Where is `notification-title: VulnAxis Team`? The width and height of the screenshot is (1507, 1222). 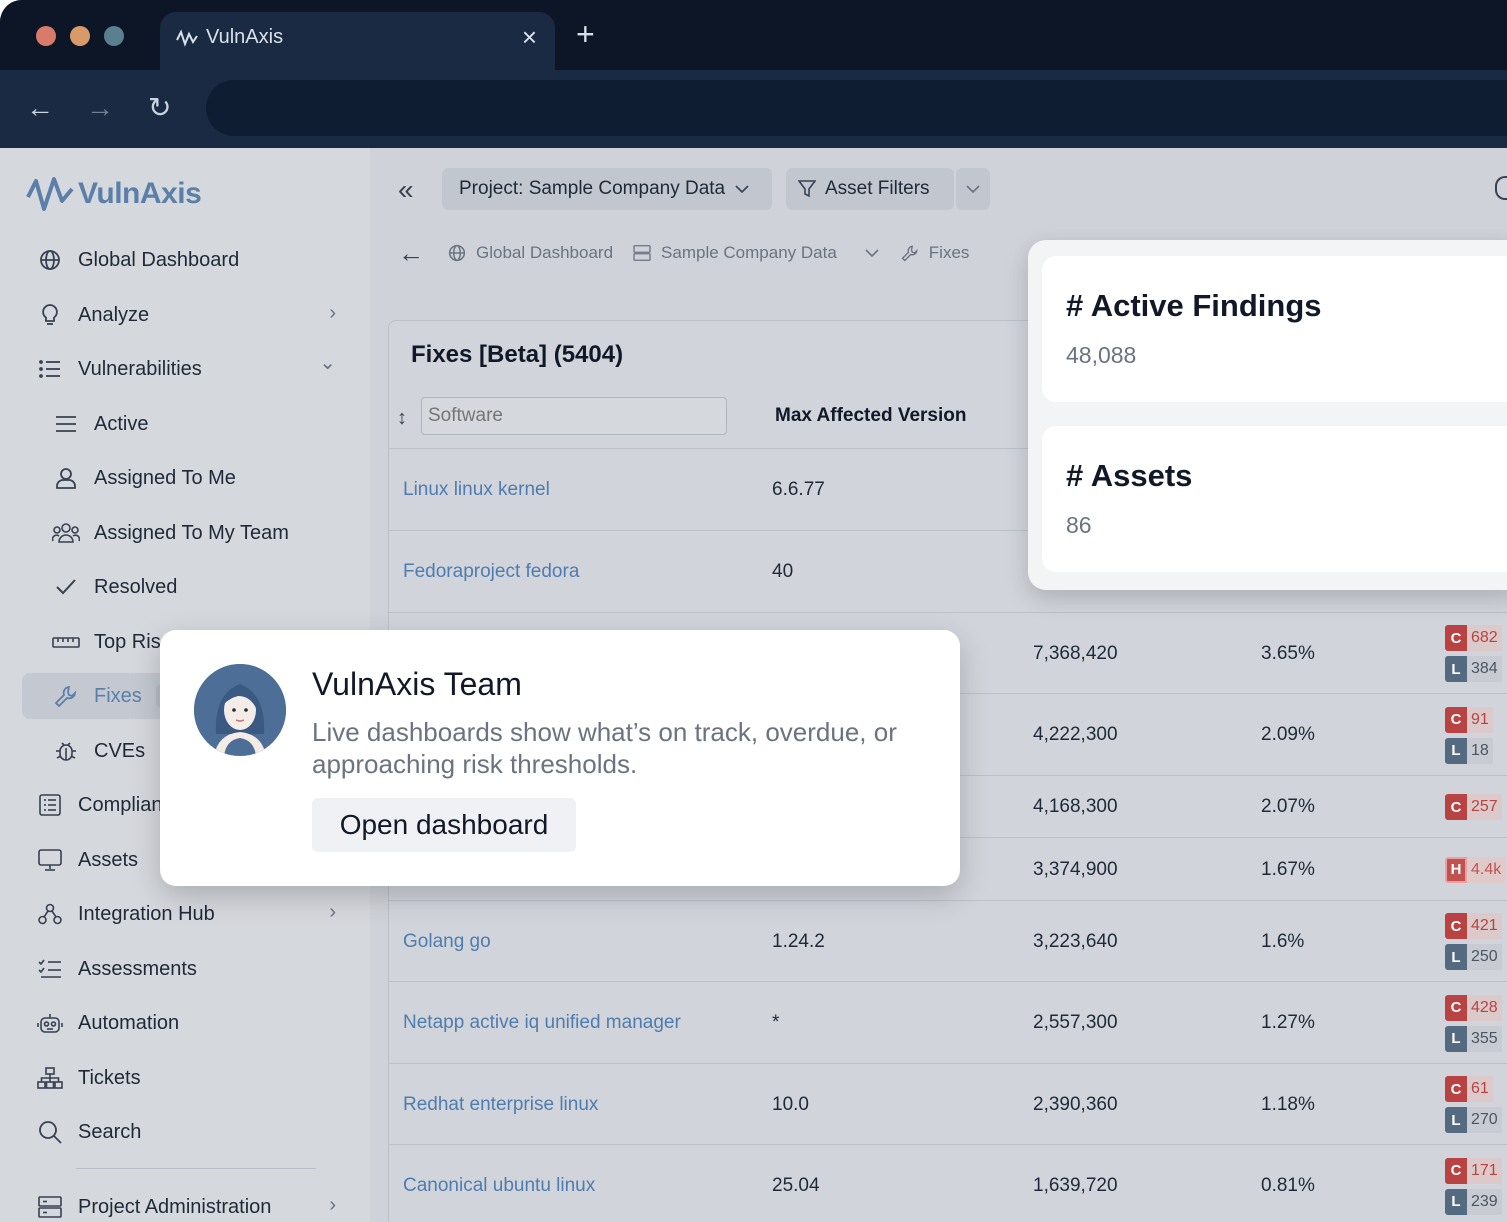
notification-title: VulnAxis Team is located at coordinates (417, 684).